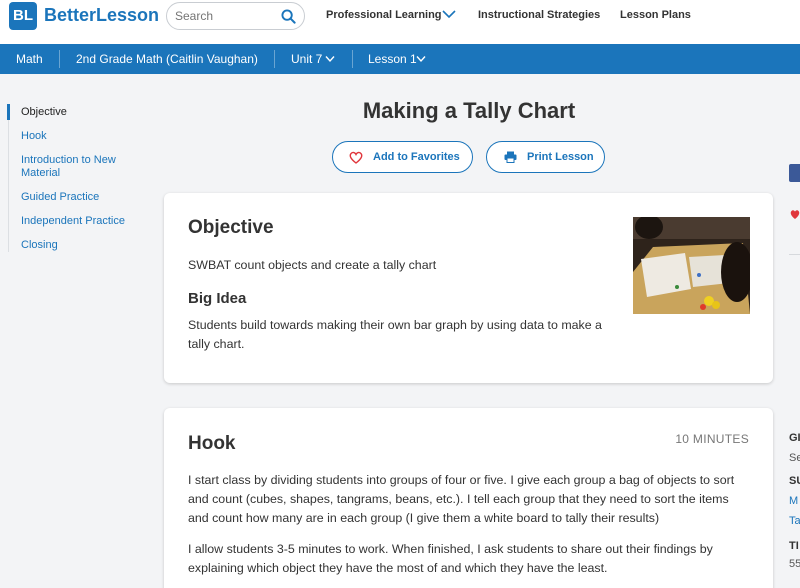 Image resolution: width=800 pixels, height=588 pixels. I want to click on lesson-thumbnail-image, so click(691, 265).